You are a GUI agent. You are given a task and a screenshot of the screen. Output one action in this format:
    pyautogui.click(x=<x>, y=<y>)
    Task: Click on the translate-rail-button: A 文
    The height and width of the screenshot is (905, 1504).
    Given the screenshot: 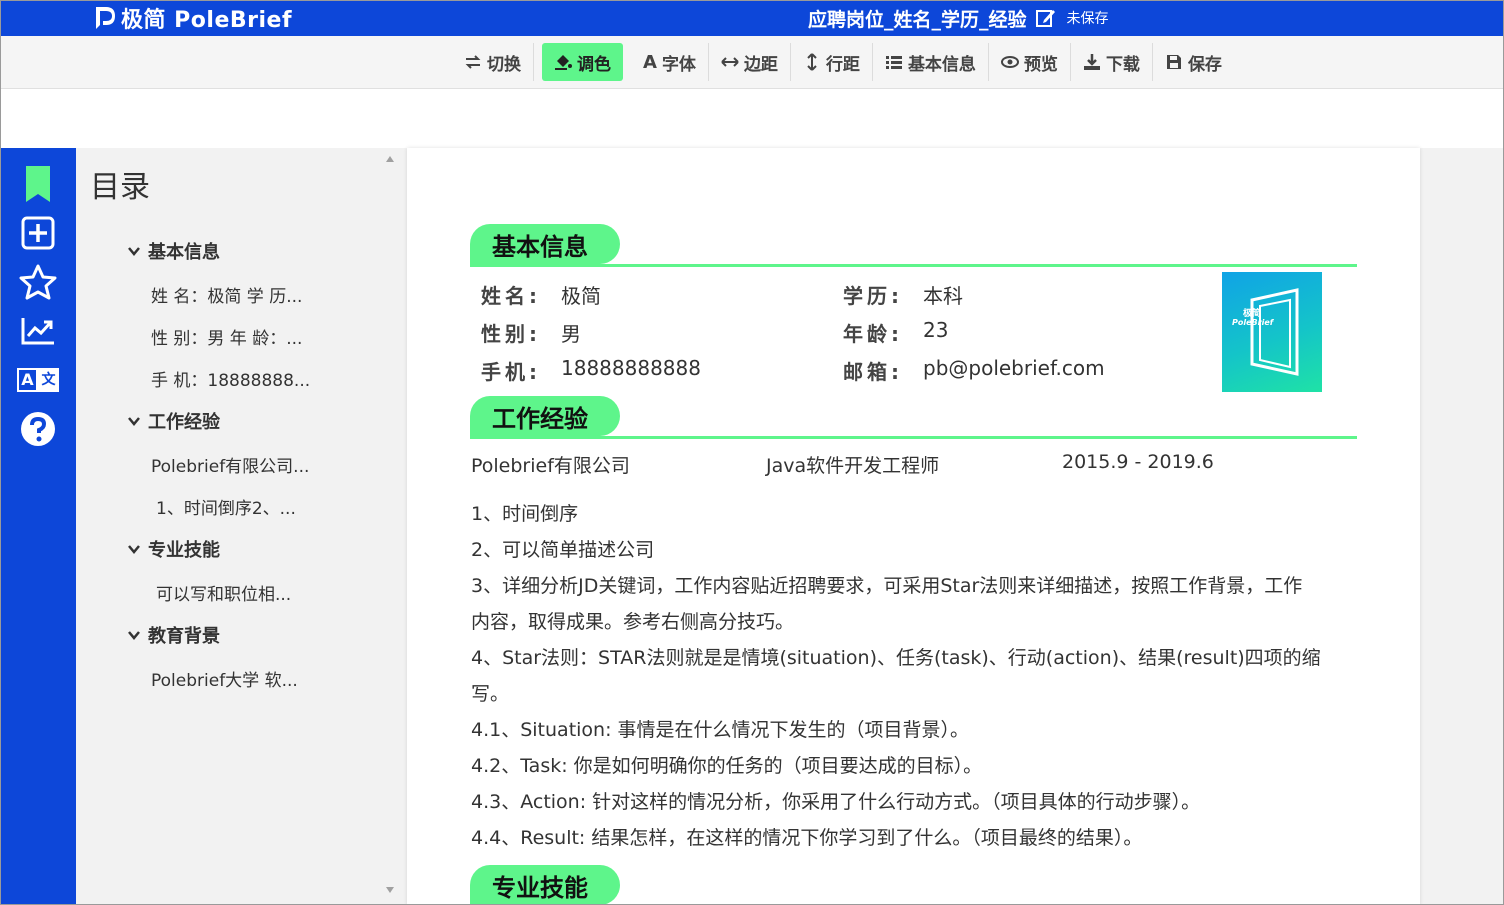 What is the action you would take?
    pyautogui.click(x=38, y=380)
    